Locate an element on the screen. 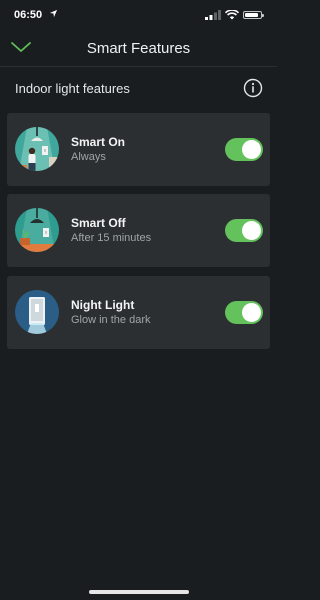  night-light-illustration-icon is located at coordinates (37, 312).